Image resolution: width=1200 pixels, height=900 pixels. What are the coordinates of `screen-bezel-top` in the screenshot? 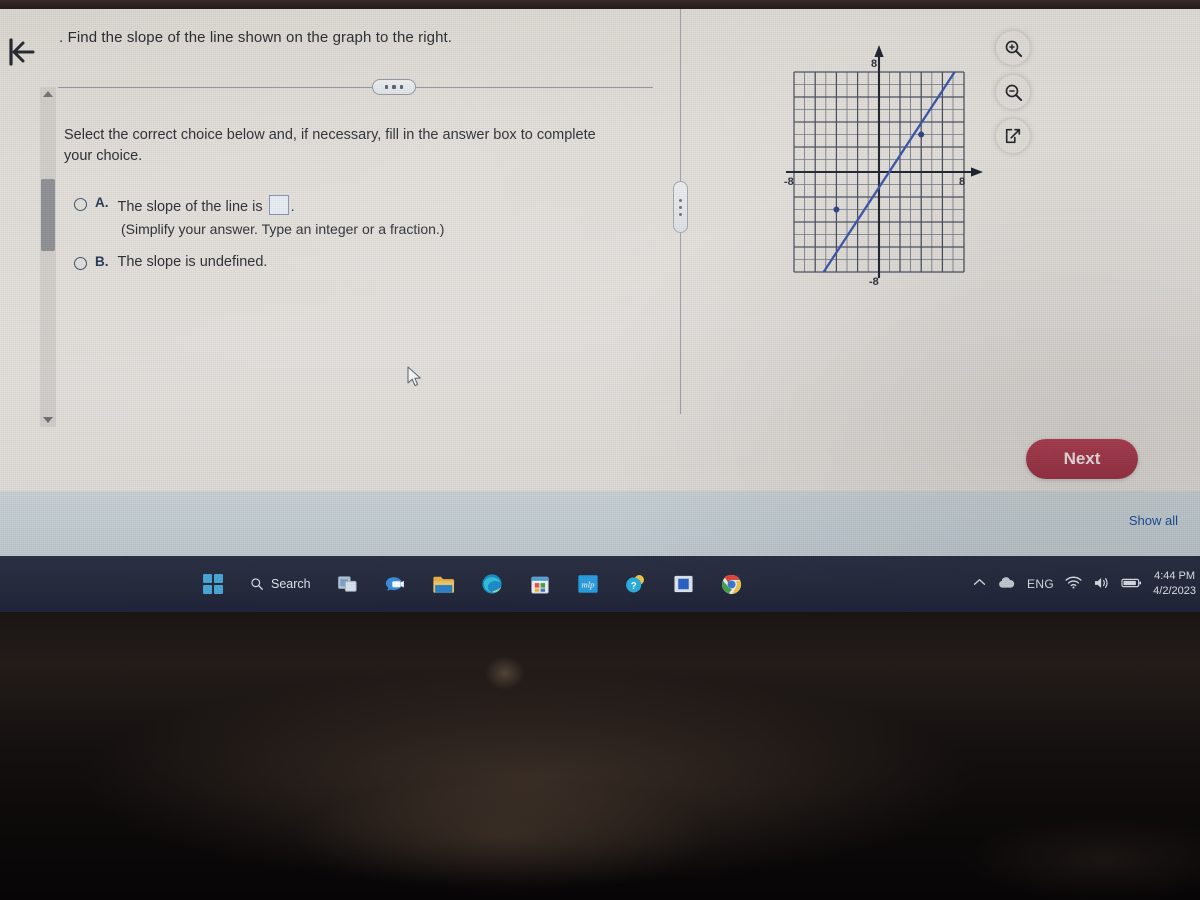 It's located at (600, 4).